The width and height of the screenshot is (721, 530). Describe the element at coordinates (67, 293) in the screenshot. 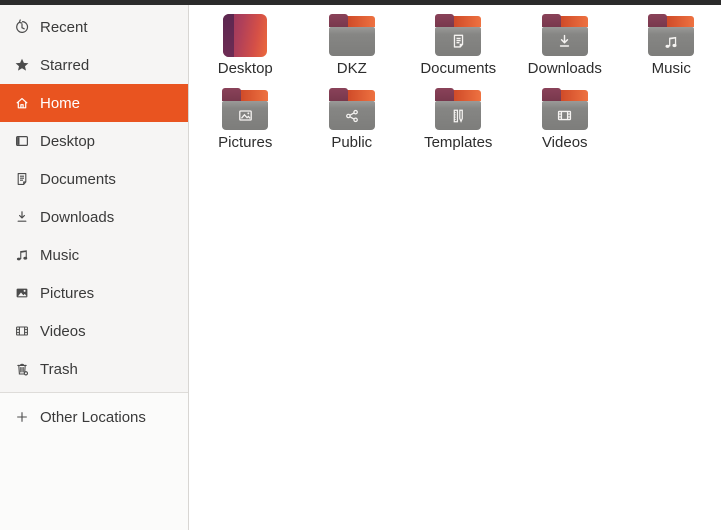

I see `sidebar-item-label: Pictures` at that location.